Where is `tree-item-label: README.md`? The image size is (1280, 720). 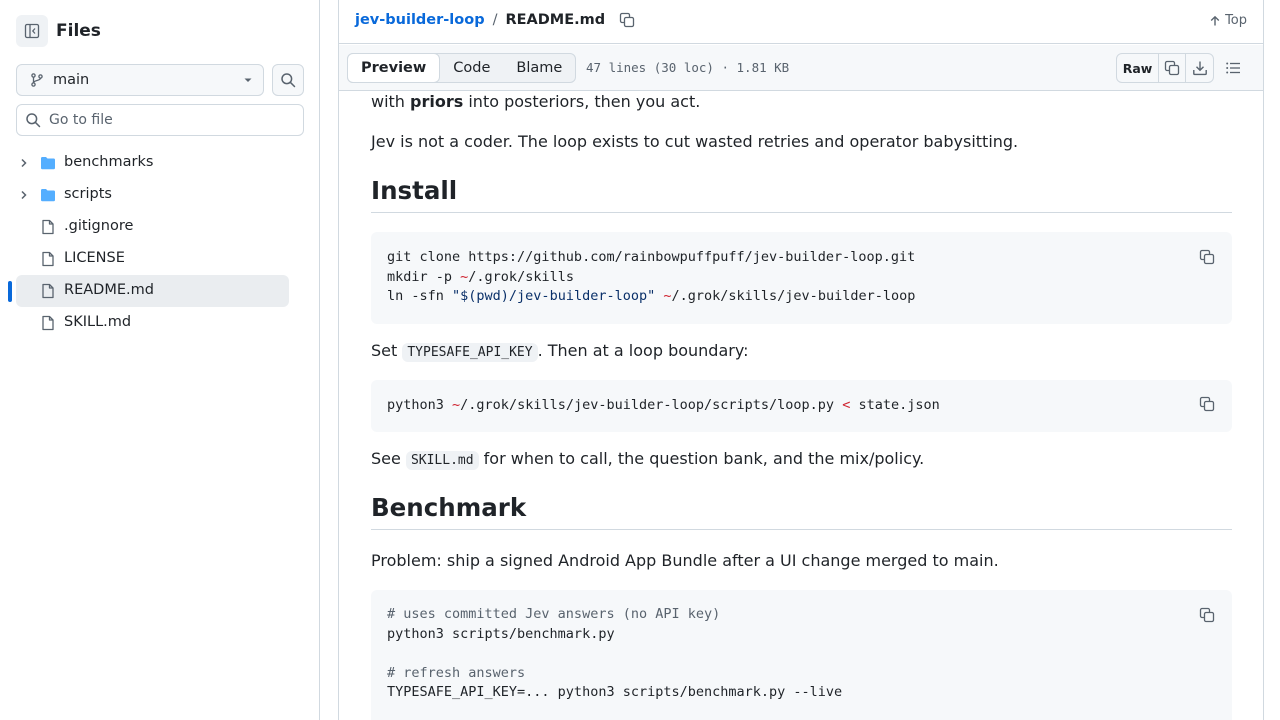 tree-item-label: README.md is located at coordinates (109, 290).